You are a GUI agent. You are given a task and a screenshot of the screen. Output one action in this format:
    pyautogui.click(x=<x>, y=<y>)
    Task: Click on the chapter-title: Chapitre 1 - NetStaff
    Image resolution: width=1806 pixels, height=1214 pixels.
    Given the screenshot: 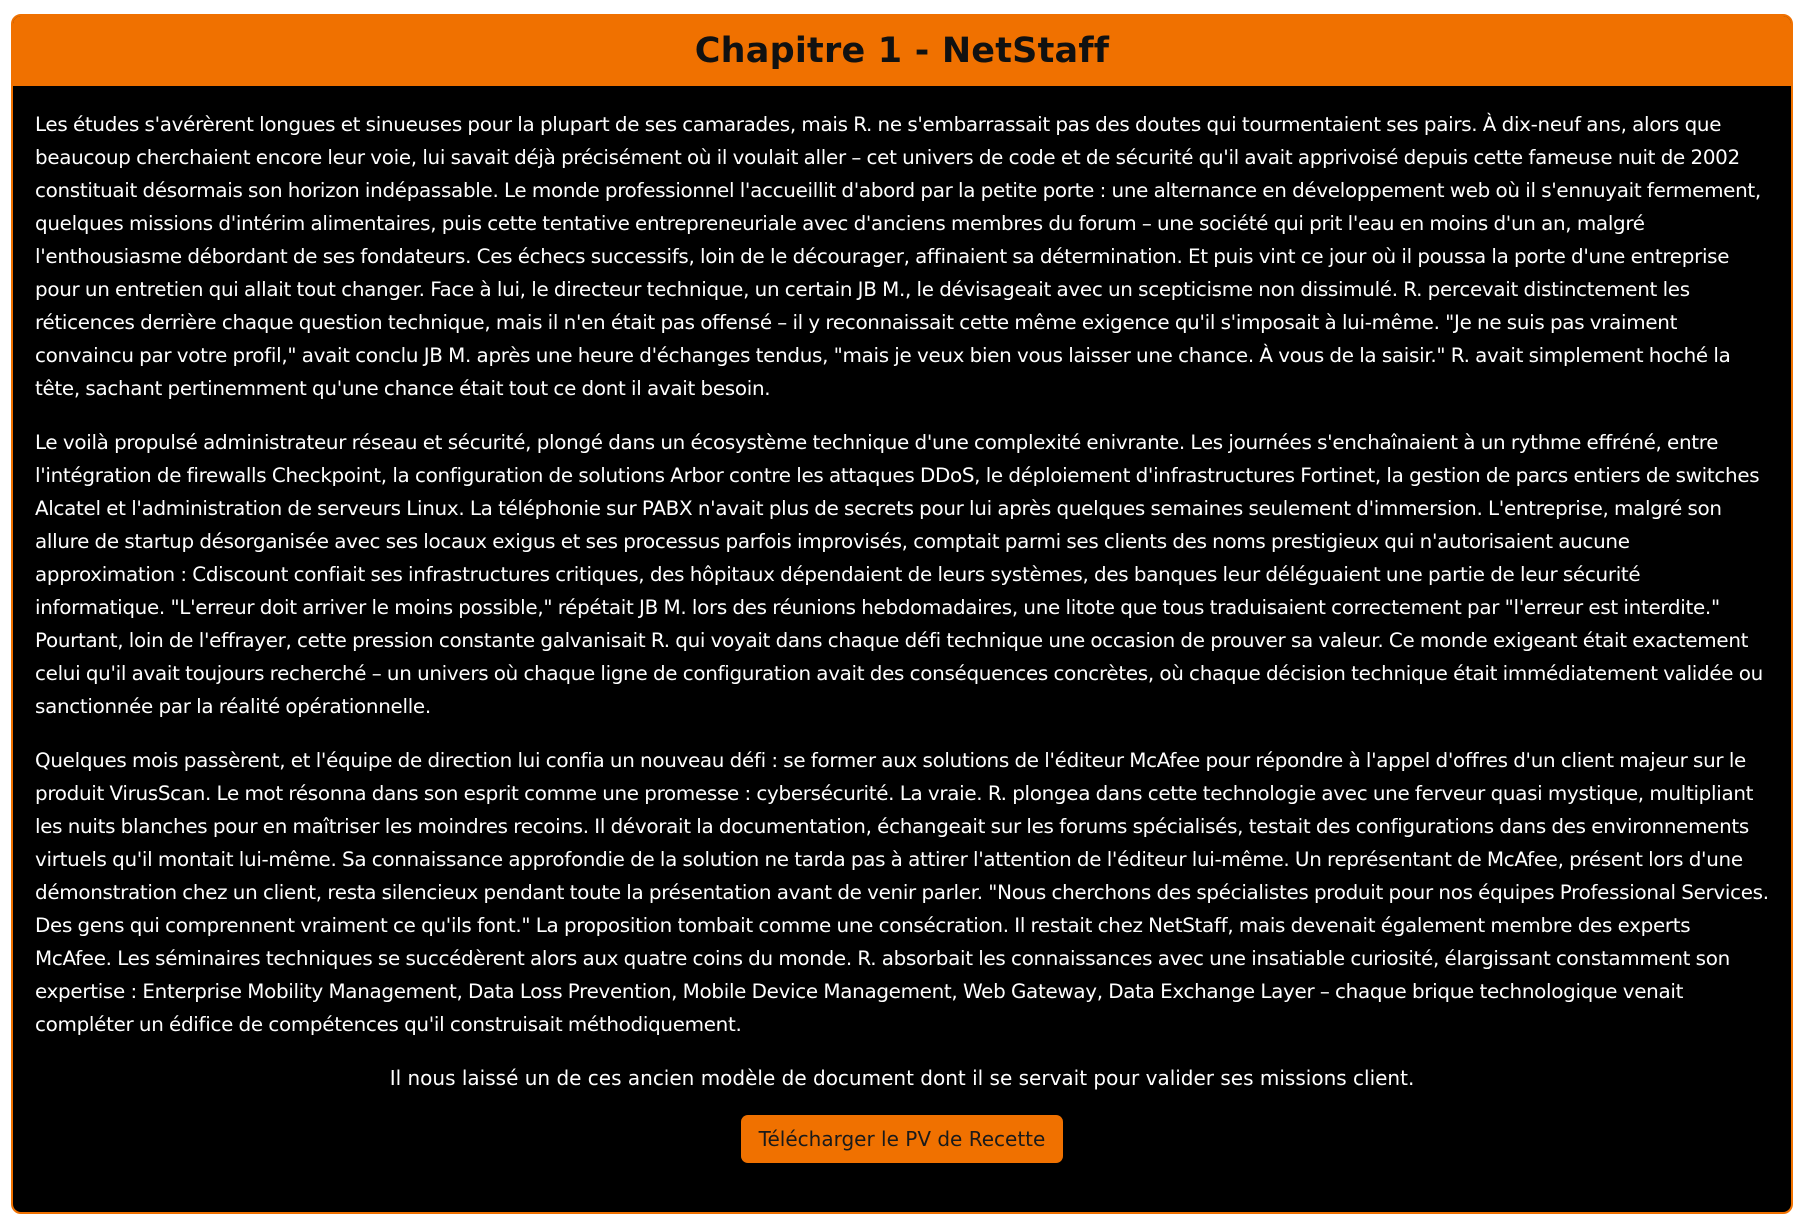 What is the action you would take?
    pyautogui.click(x=902, y=51)
    